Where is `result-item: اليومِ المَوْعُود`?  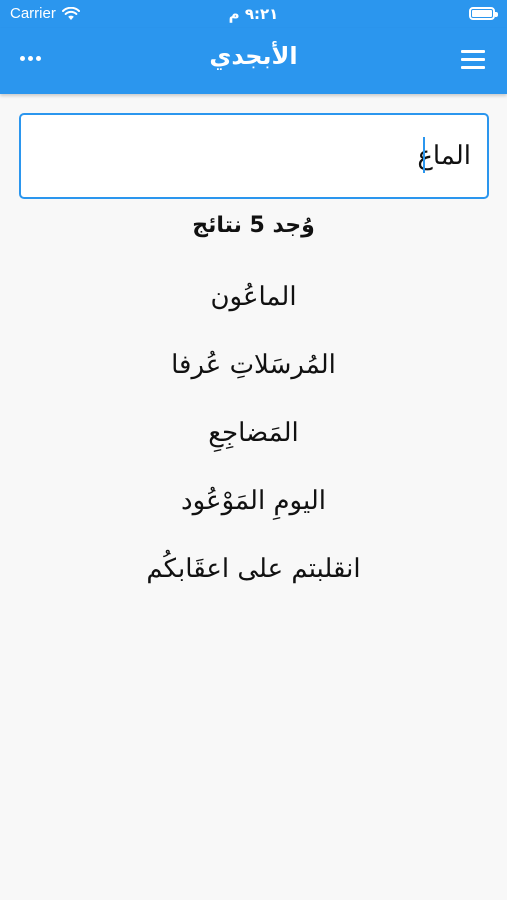
result-item: اليومِ المَوْعُود is located at coordinates (253, 501).